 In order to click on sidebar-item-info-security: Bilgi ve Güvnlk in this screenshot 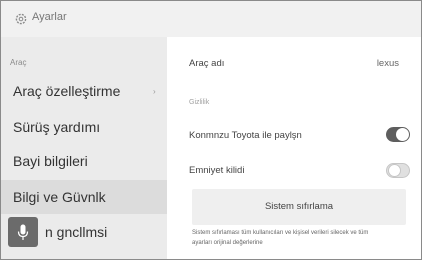, I will do `click(84, 197)`.